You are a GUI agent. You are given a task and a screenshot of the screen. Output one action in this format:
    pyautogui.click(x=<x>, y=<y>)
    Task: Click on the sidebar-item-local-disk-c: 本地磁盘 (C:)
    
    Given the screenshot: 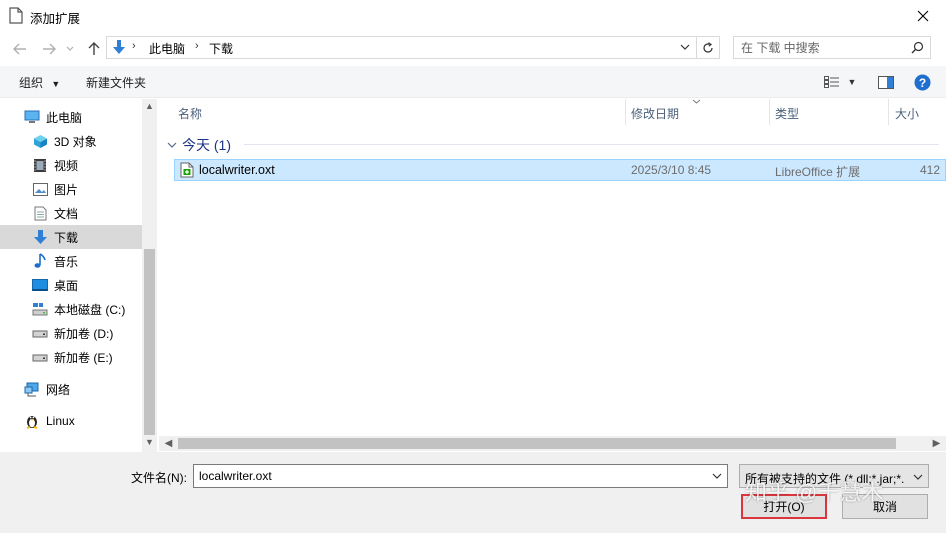 What is the action you would take?
    pyautogui.click(x=71, y=309)
    